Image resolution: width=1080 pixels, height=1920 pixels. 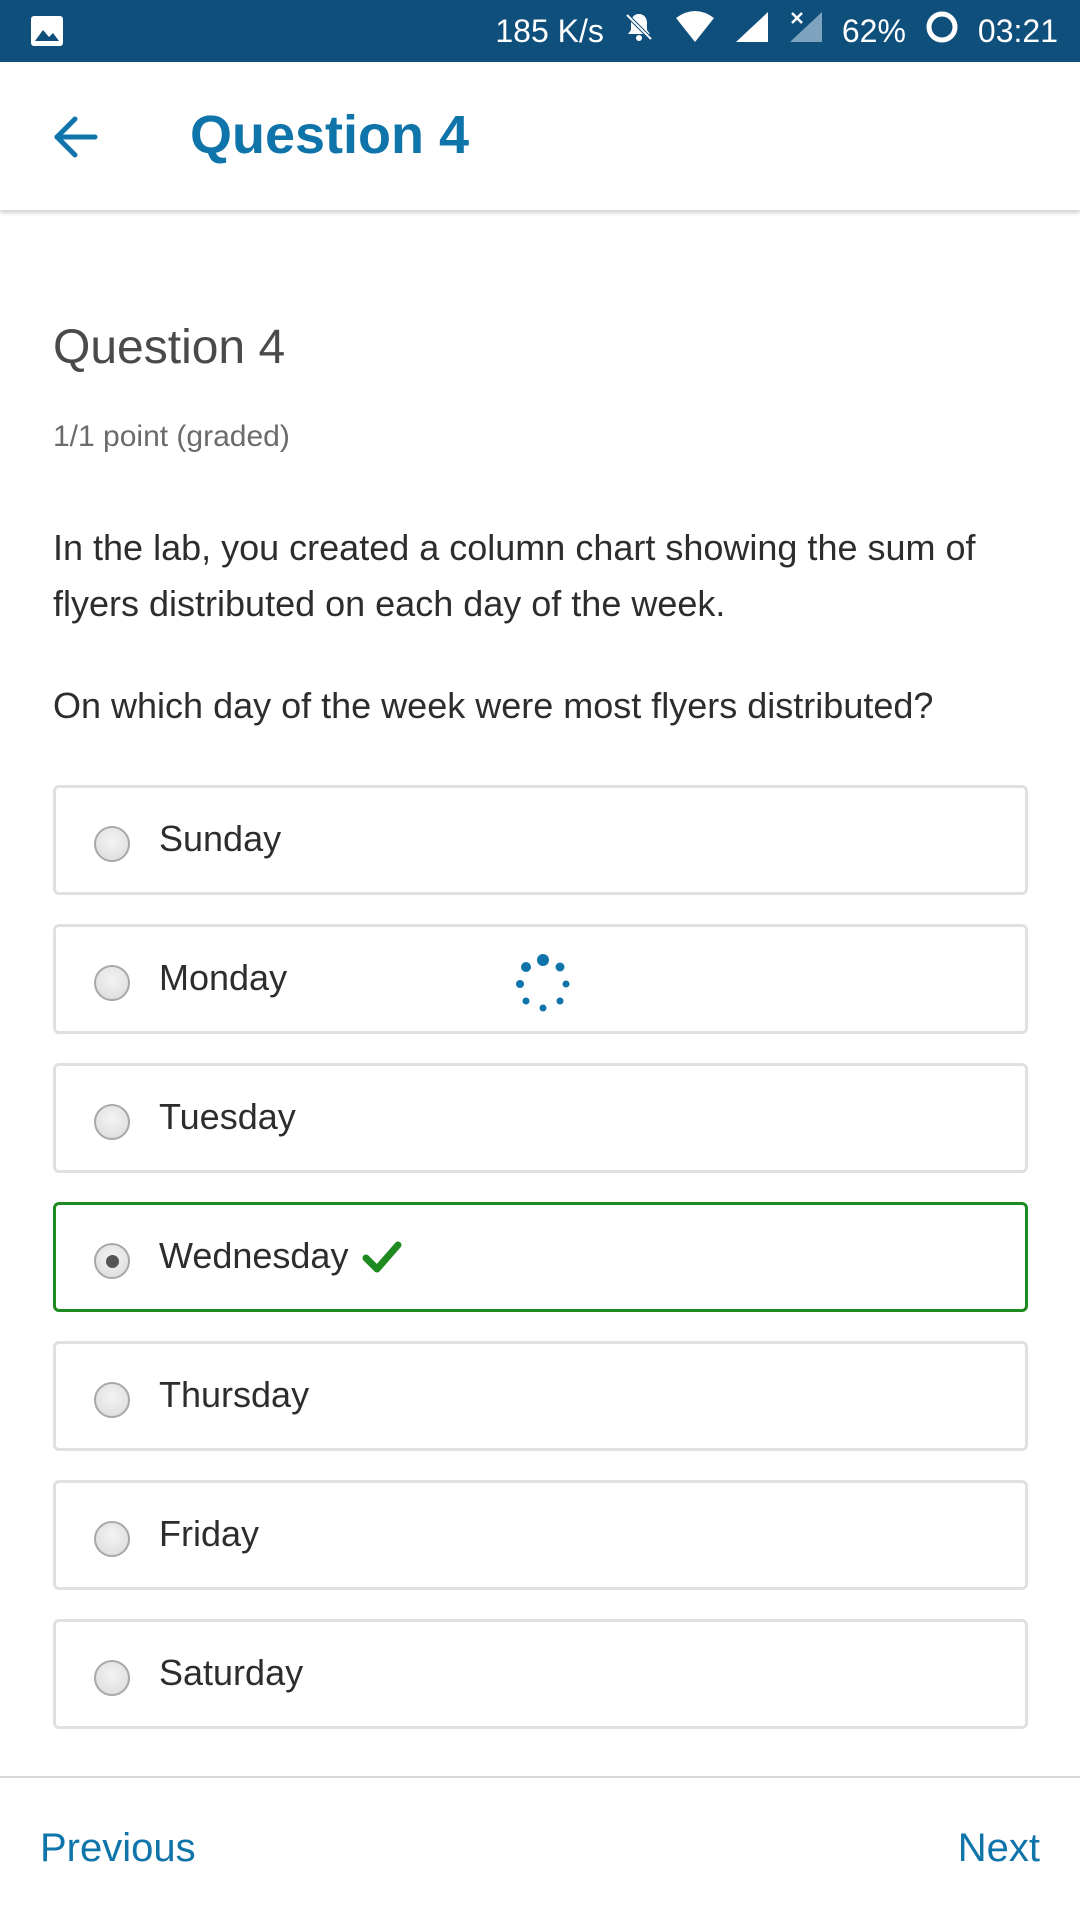 What do you see at coordinates (382, 1257) in the screenshot?
I see `checkmark-icon` at bounding box center [382, 1257].